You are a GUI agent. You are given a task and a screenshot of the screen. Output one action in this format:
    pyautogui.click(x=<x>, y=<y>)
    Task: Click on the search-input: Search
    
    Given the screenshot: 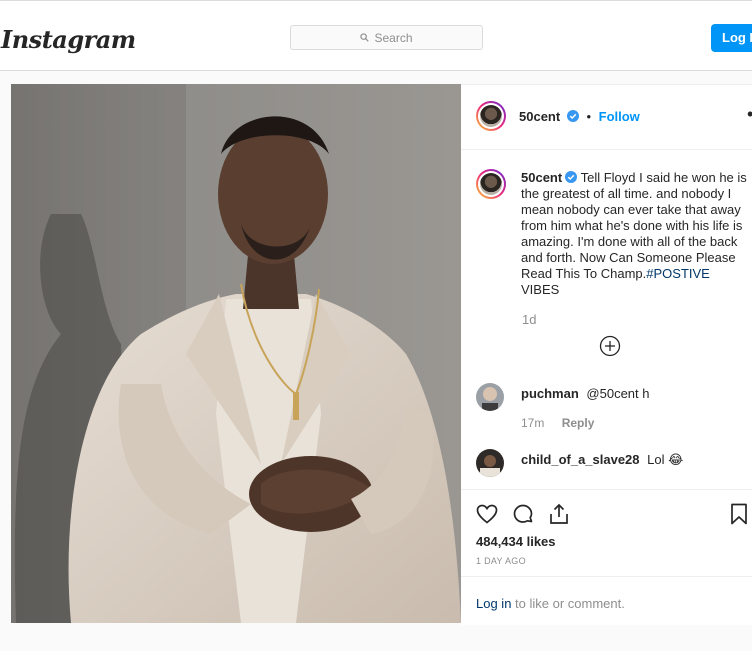 What is the action you would take?
    pyautogui.click(x=386, y=37)
    